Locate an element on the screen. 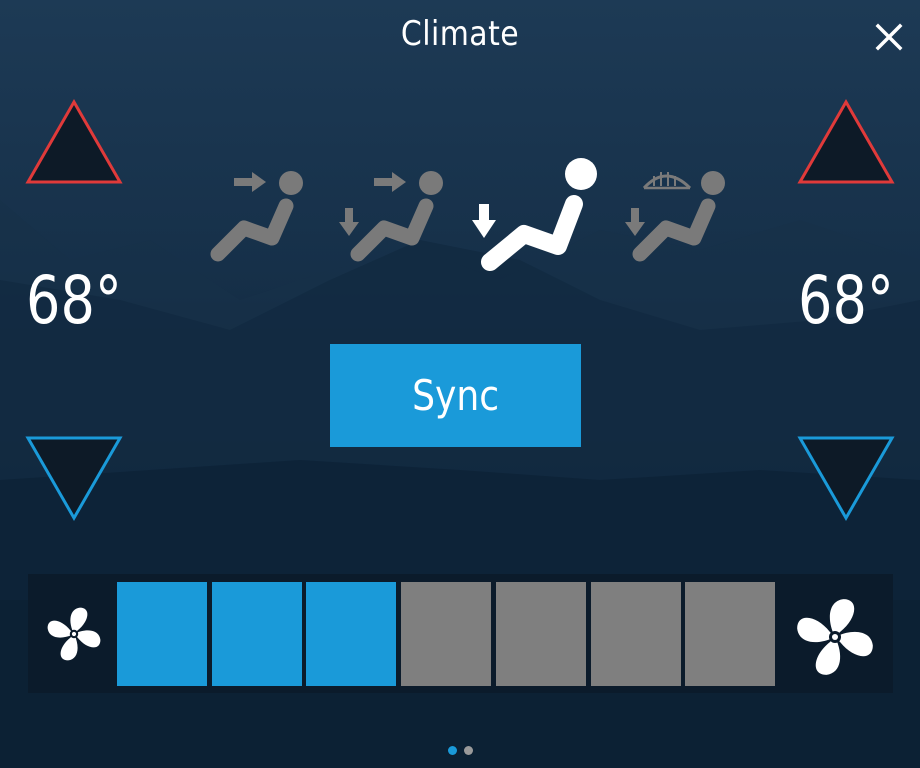 The width and height of the screenshot is (920, 768). airflow-mode-face-feet-button is located at coordinates (392, 212).